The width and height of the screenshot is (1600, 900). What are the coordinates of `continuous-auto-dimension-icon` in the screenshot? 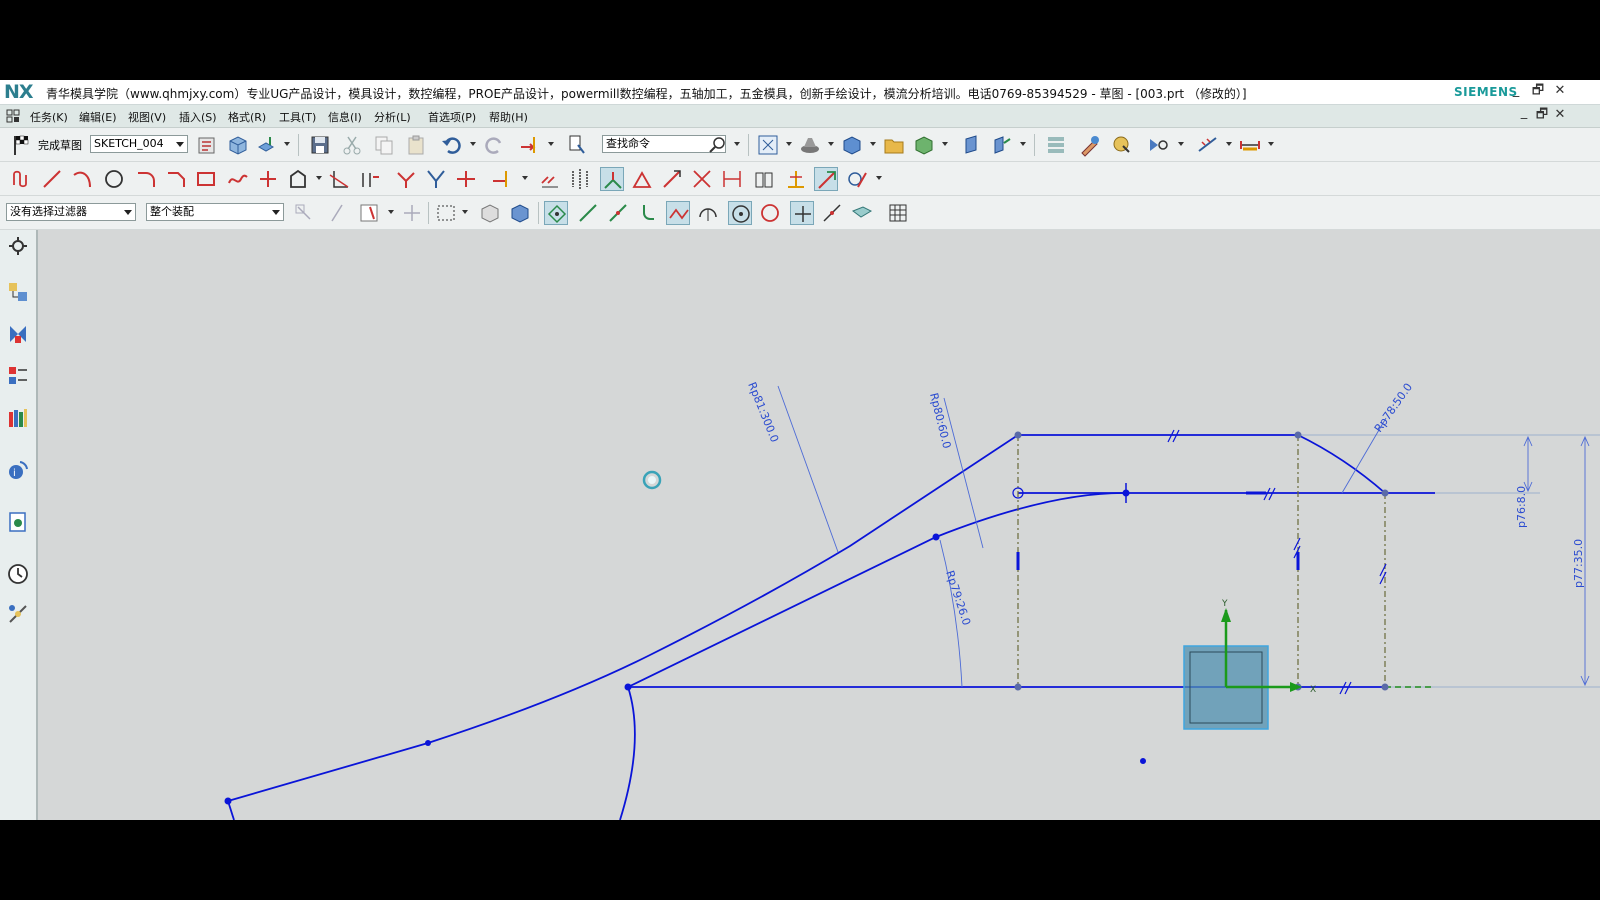 It's located at (826, 179).